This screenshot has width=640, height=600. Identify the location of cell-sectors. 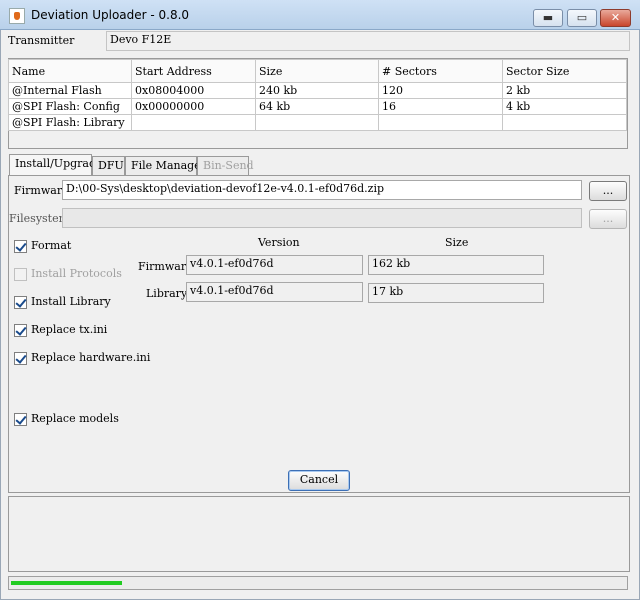
(440, 122).